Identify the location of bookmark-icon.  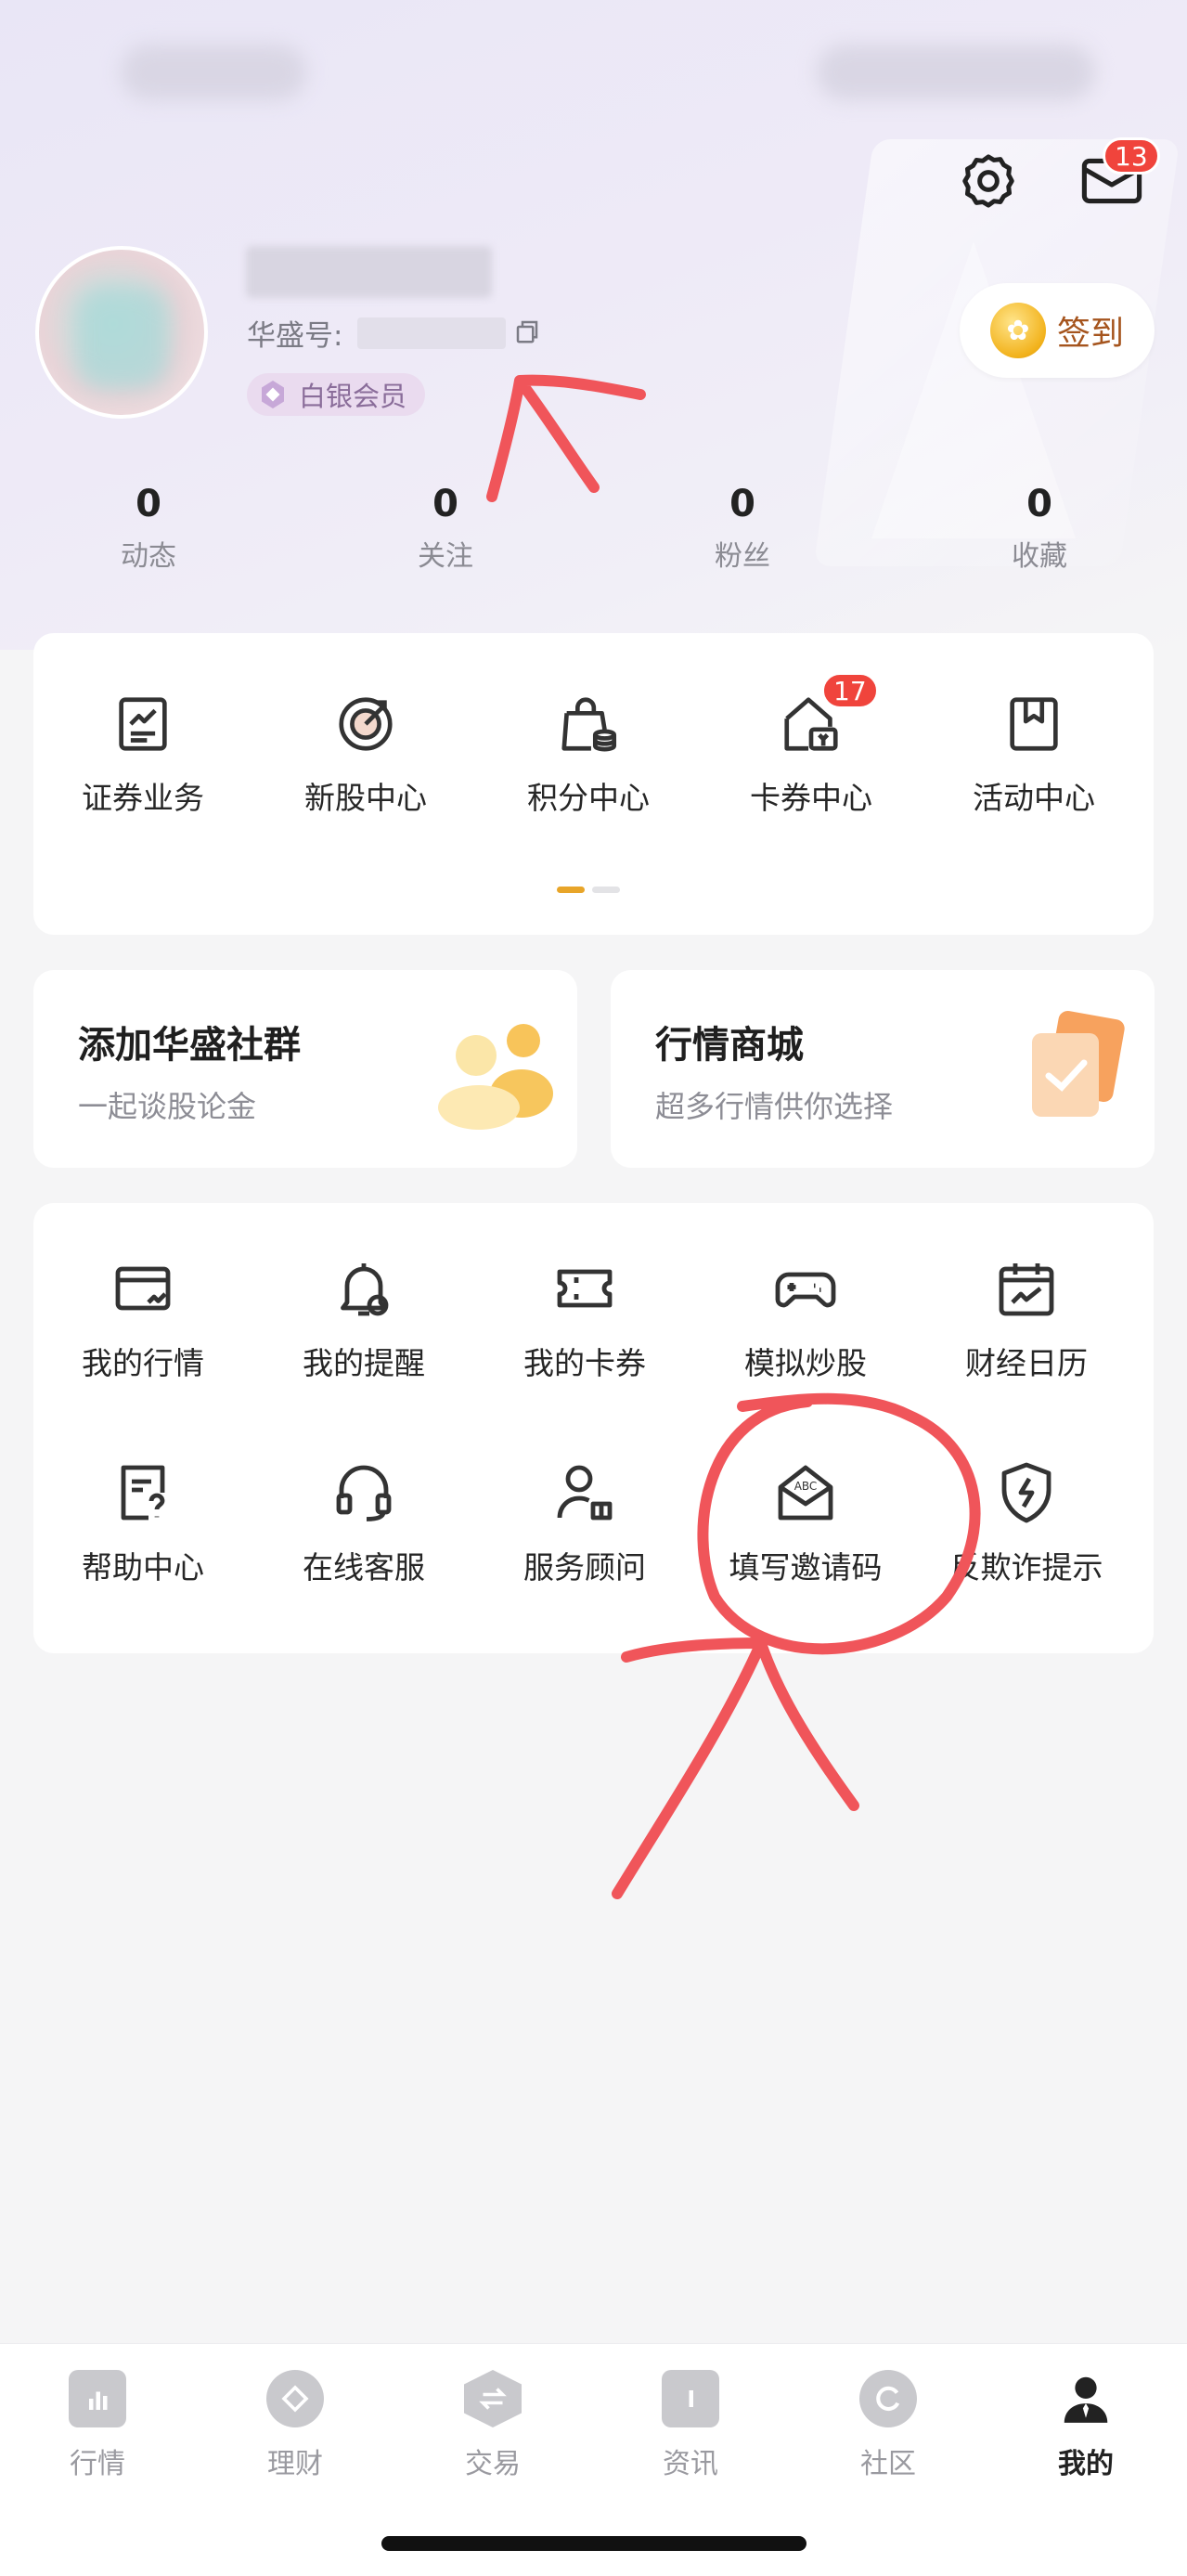
(1034, 724).